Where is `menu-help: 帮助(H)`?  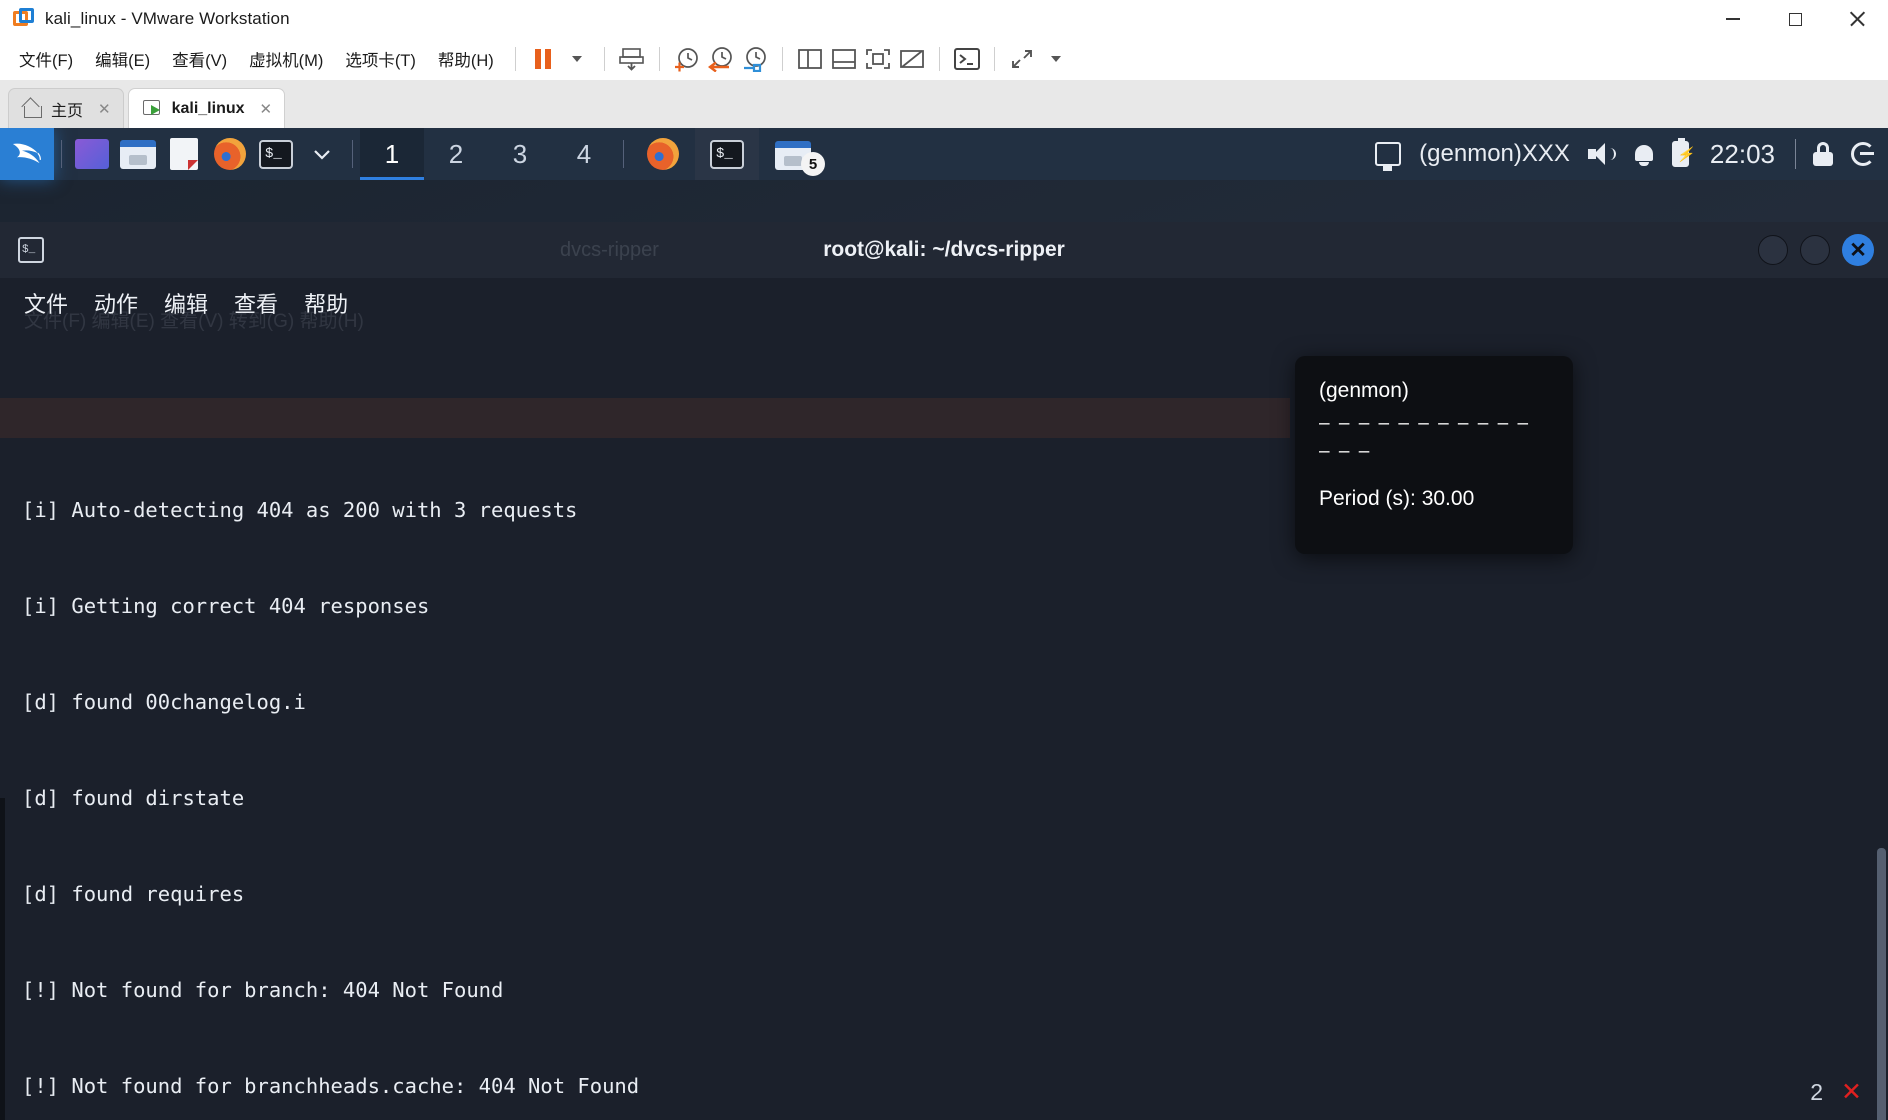
menu-help: 帮助(H) is located at coordinates (466, 59).